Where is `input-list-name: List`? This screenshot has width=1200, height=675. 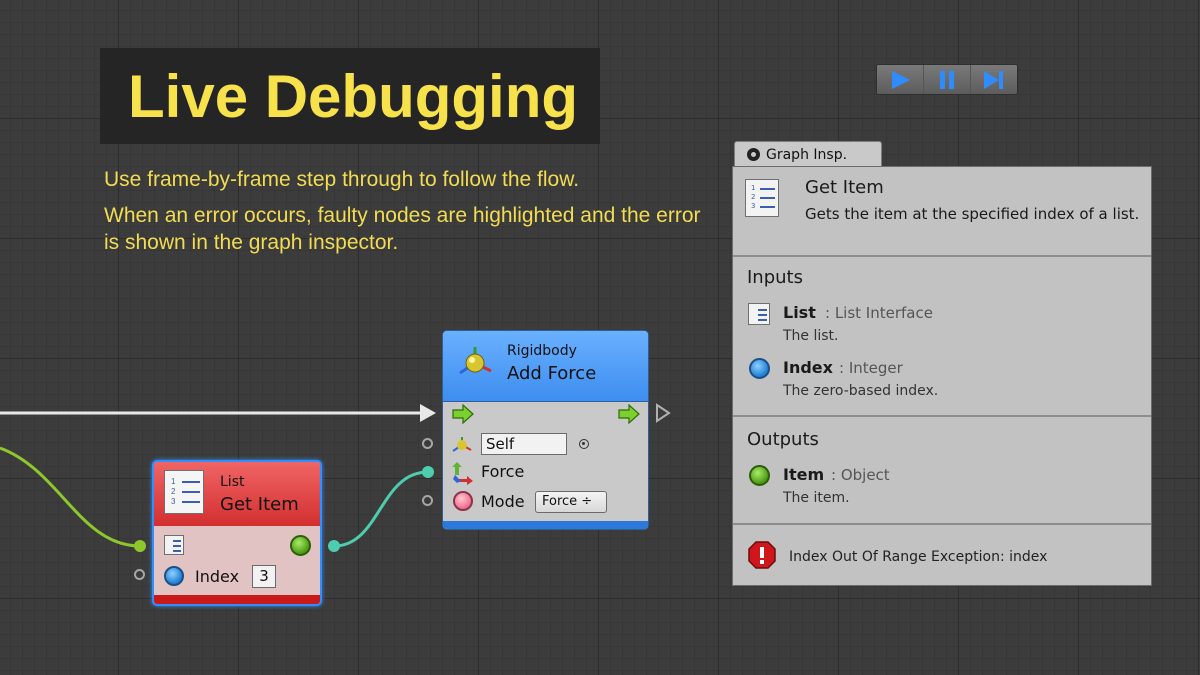
input-list-name: List is located at coordinates (799, 312).